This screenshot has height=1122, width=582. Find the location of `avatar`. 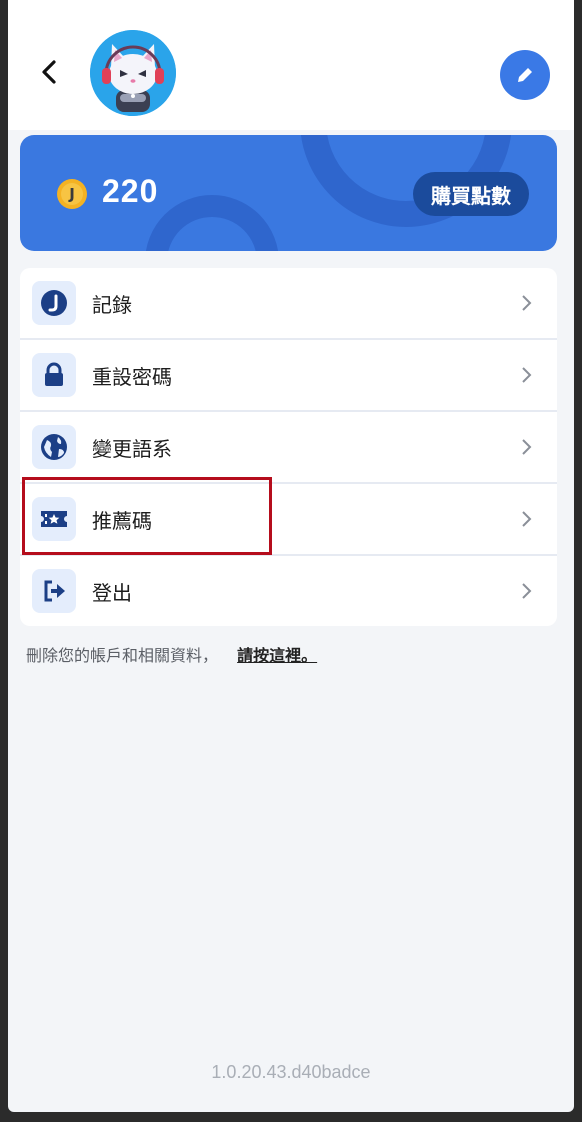

avatar is located at coordinates (133, 73).